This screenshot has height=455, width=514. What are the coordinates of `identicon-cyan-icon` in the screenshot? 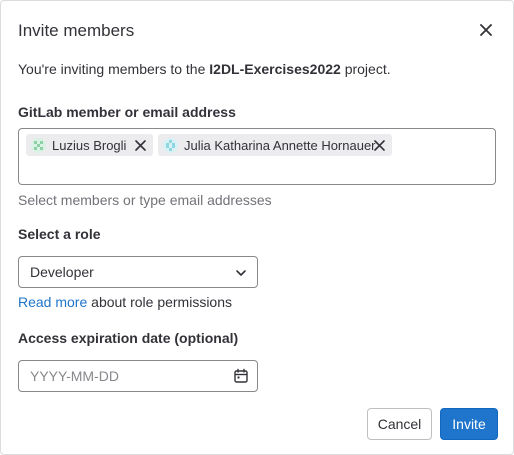 It's located at (170, 145).